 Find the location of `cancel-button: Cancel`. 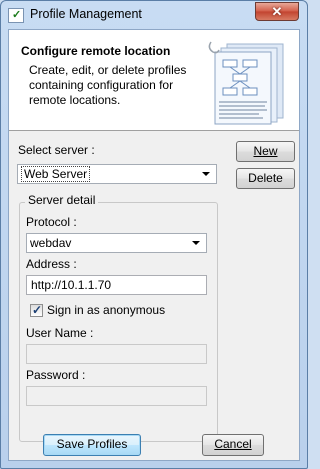

cancel-button: Cancel is located at coordinates (233, 445).